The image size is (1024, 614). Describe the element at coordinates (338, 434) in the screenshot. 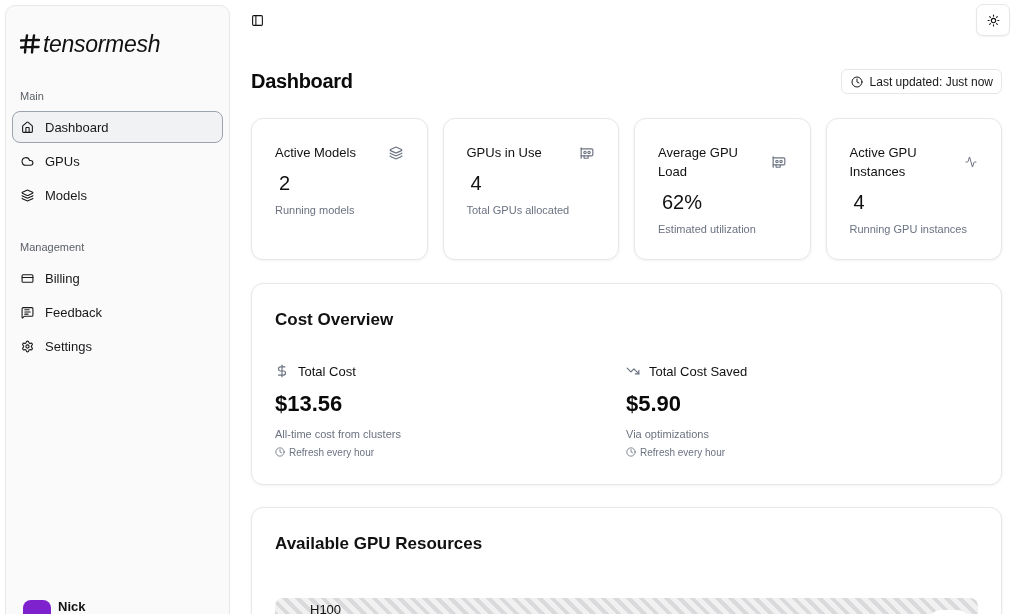

I see `cost-caption: All-time cost from clusters` at that location.